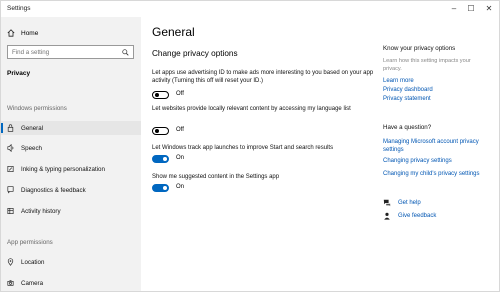 Image resolution: width=500 pixels, height=292 pixels. I want to click on minimize-button: –, so click(454, 9).